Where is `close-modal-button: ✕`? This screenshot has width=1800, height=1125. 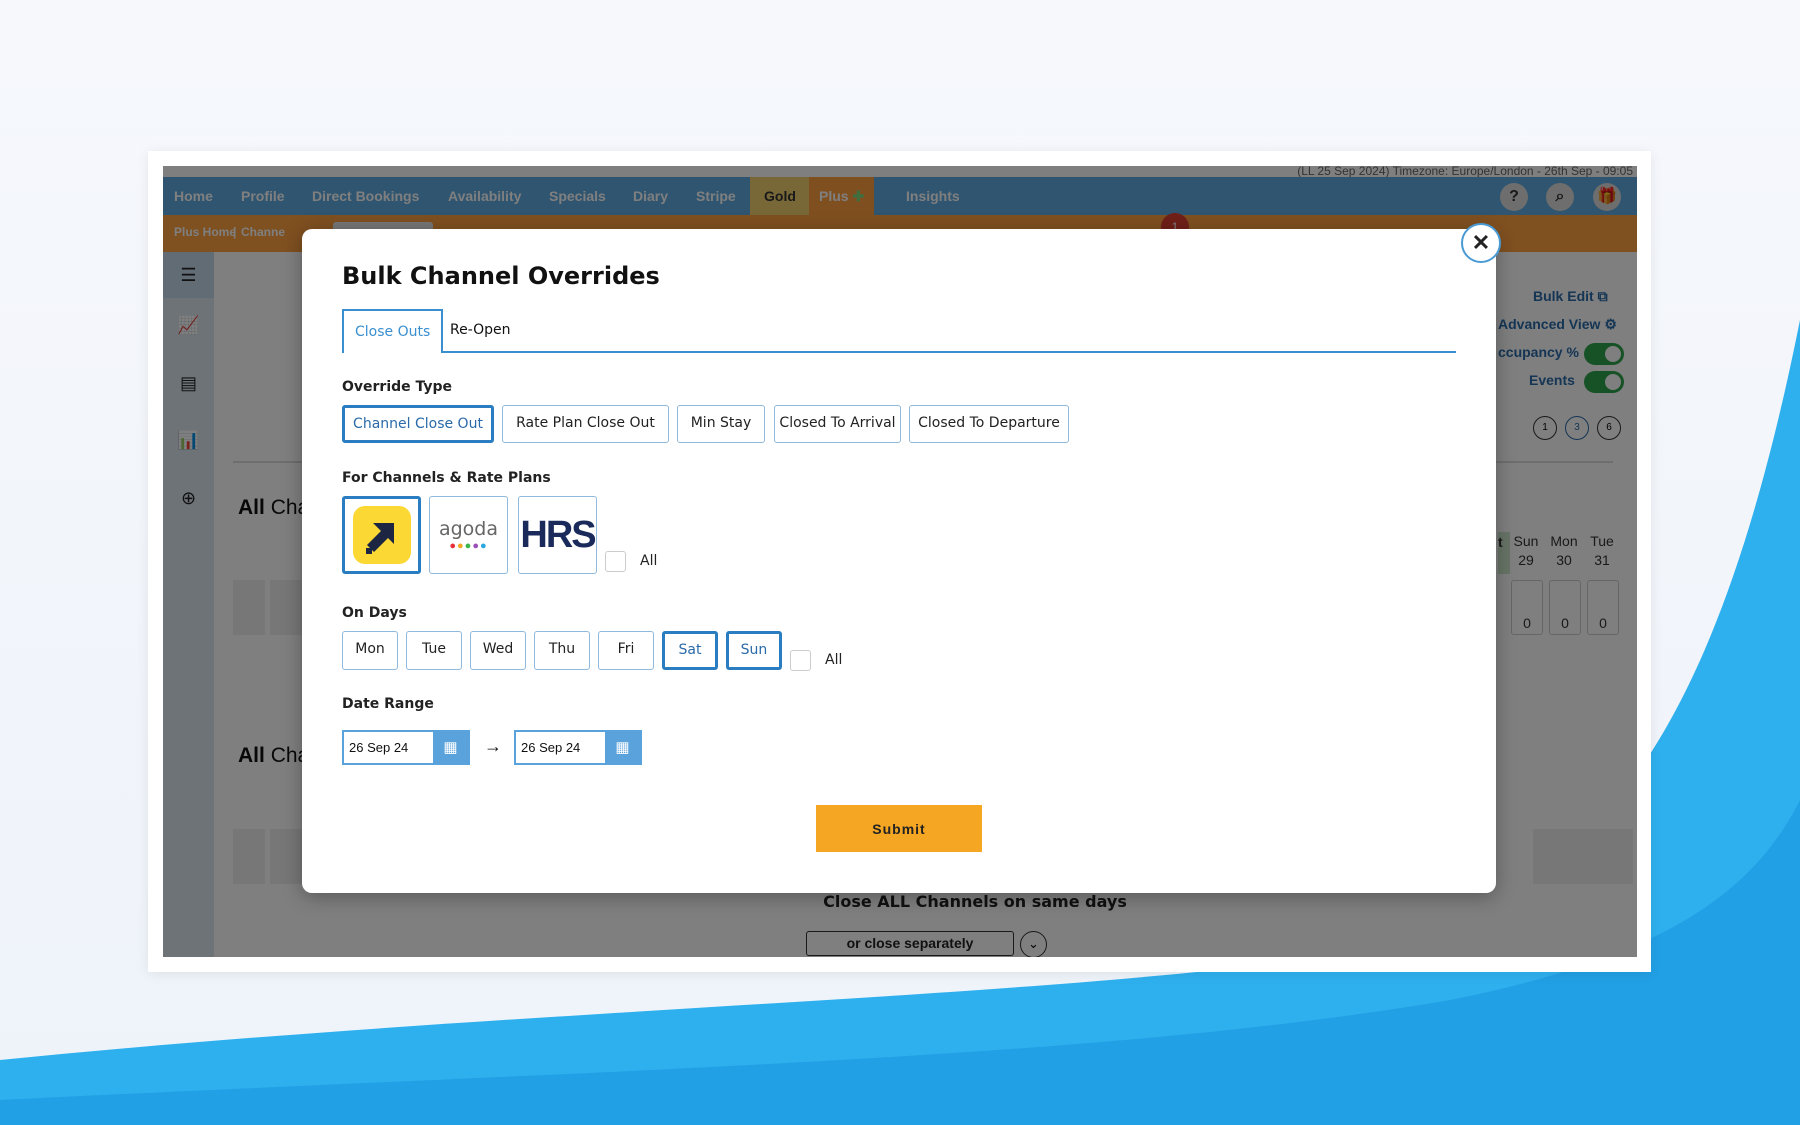 close-modal-button: ✕ is located at coordinates (1481, 243).